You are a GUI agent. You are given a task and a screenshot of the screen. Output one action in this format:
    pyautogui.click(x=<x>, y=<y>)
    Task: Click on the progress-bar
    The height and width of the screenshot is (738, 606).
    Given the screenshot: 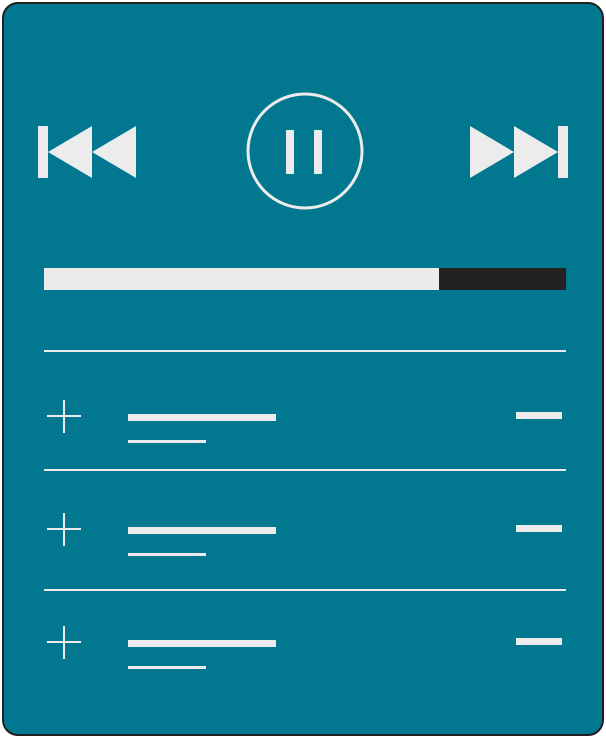 What is the action you would take?
    pyautogui.click(x=305, y=279)
    